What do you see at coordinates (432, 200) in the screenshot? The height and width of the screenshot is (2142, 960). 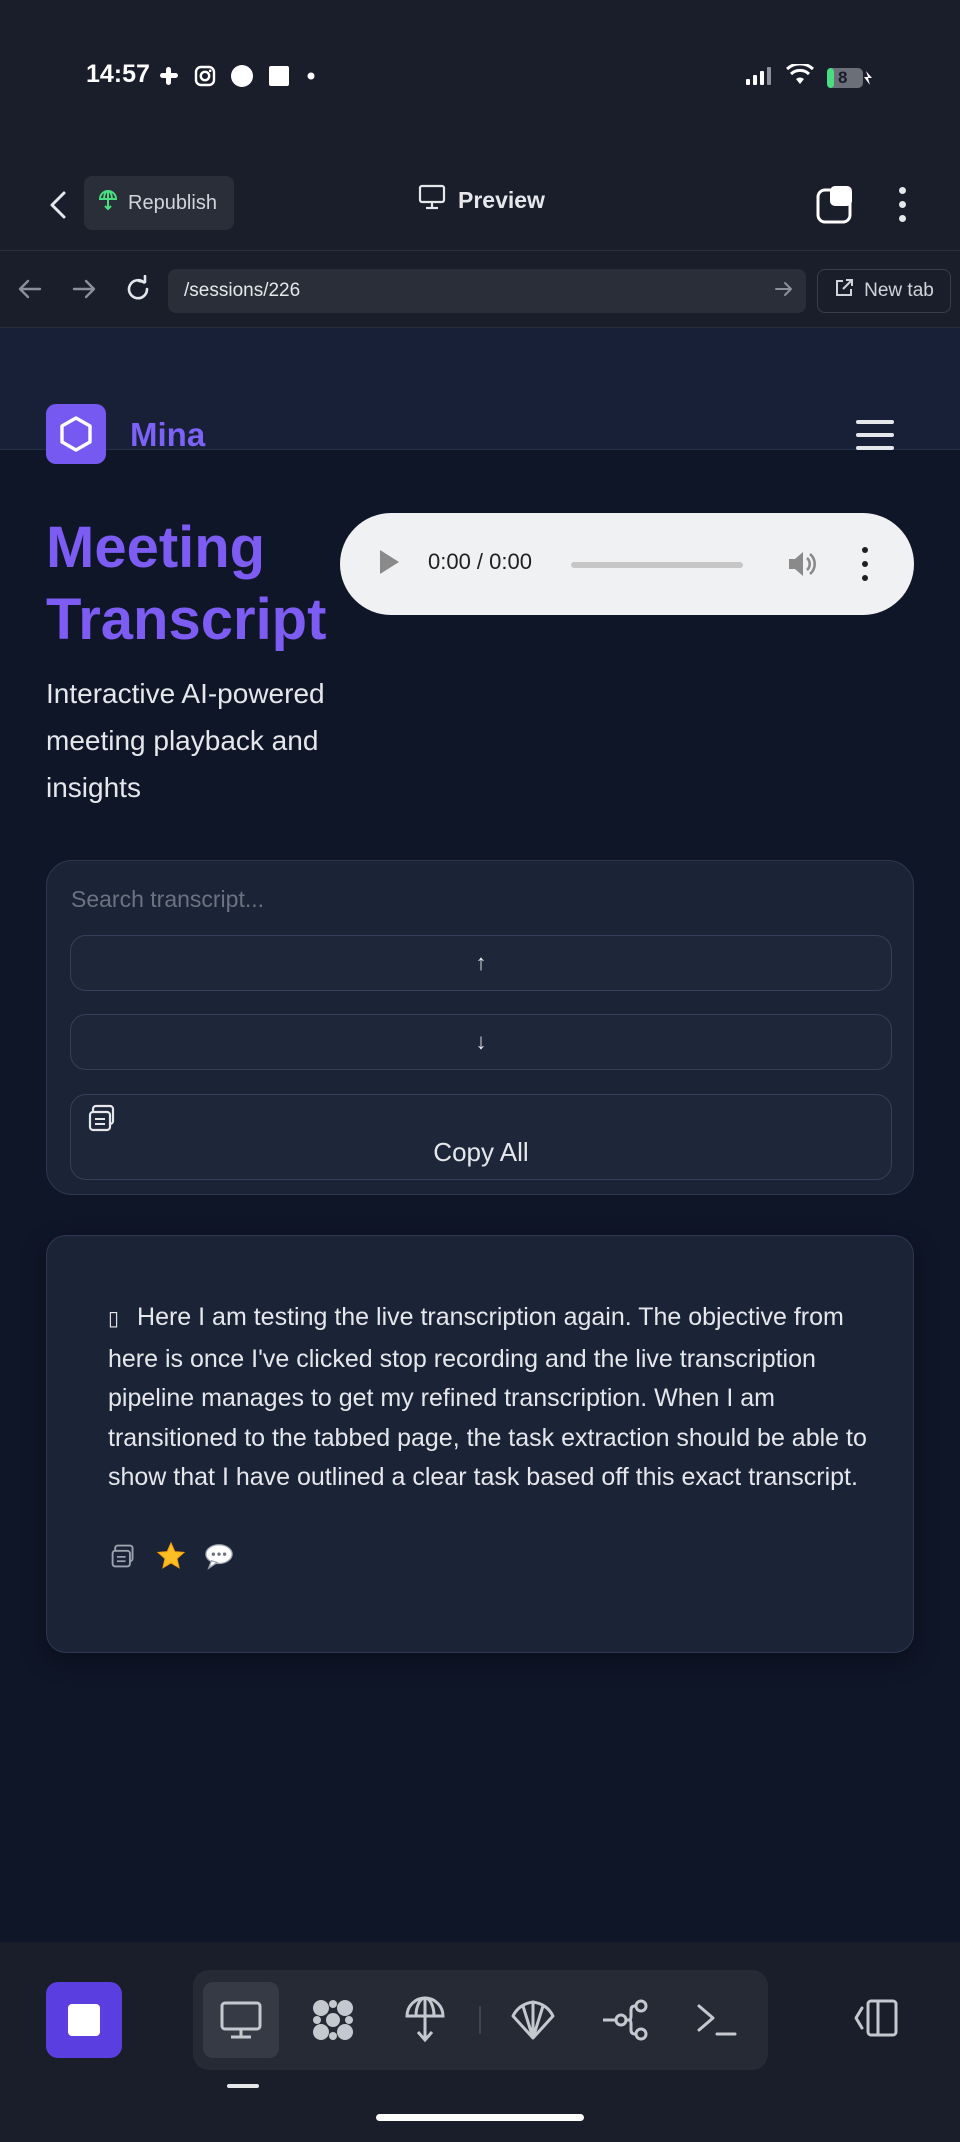 I see `monitor-icon` at bounding box center [432, 200].